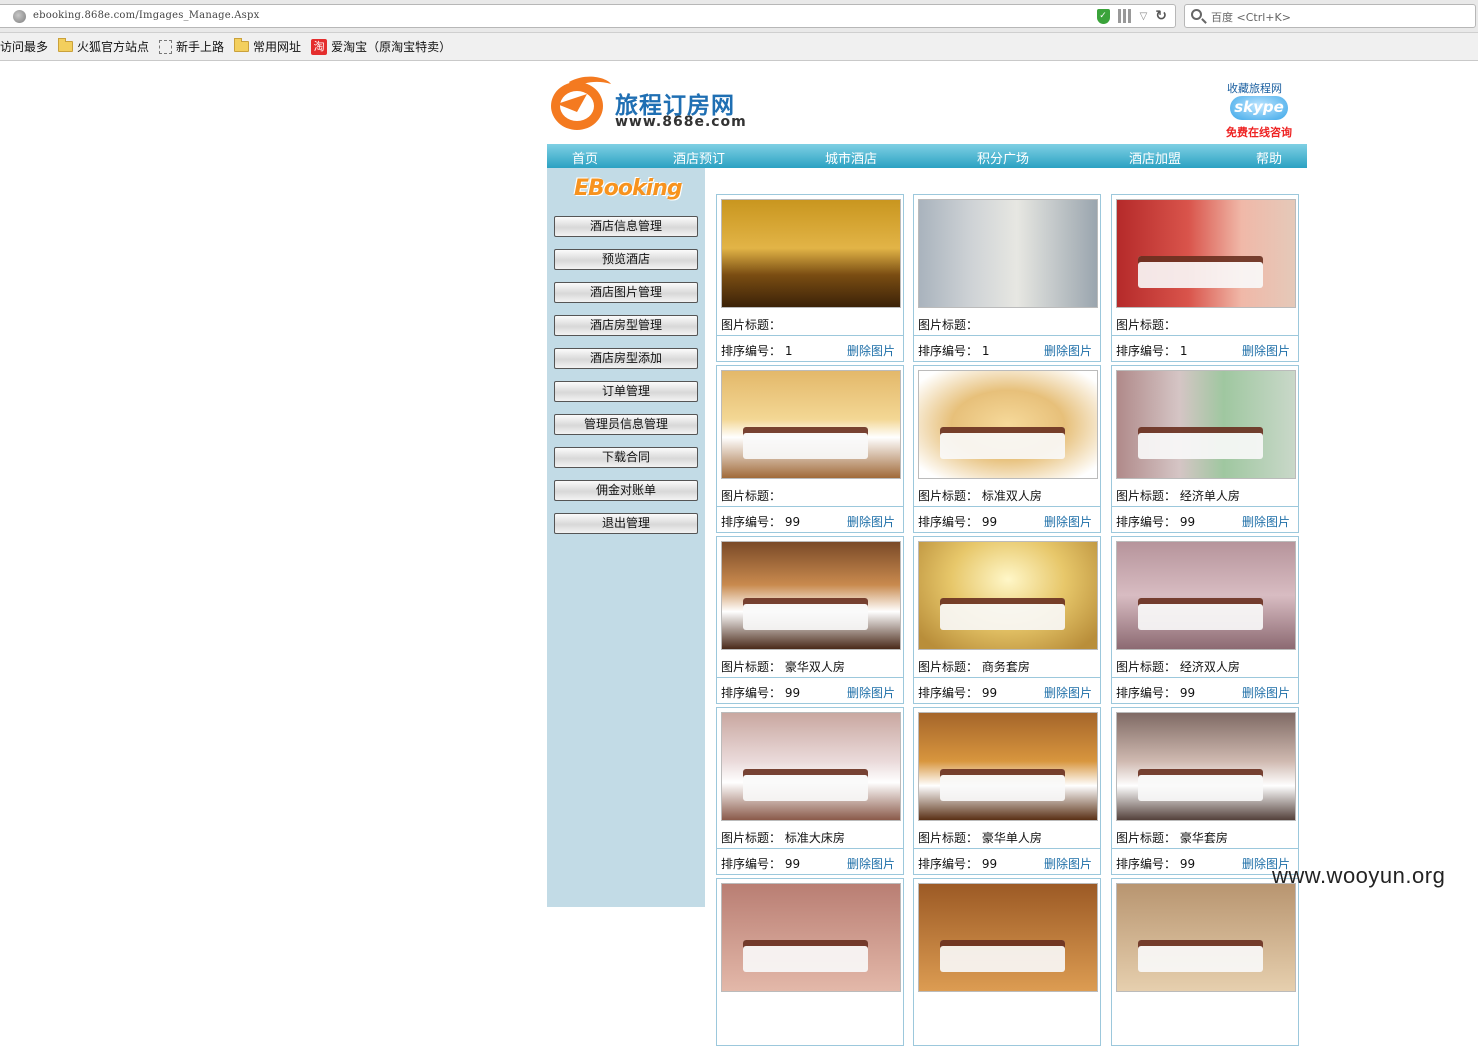  Describe the element at coordinates (19, 16) in the screenshot. I see `globe-icon` at that location.